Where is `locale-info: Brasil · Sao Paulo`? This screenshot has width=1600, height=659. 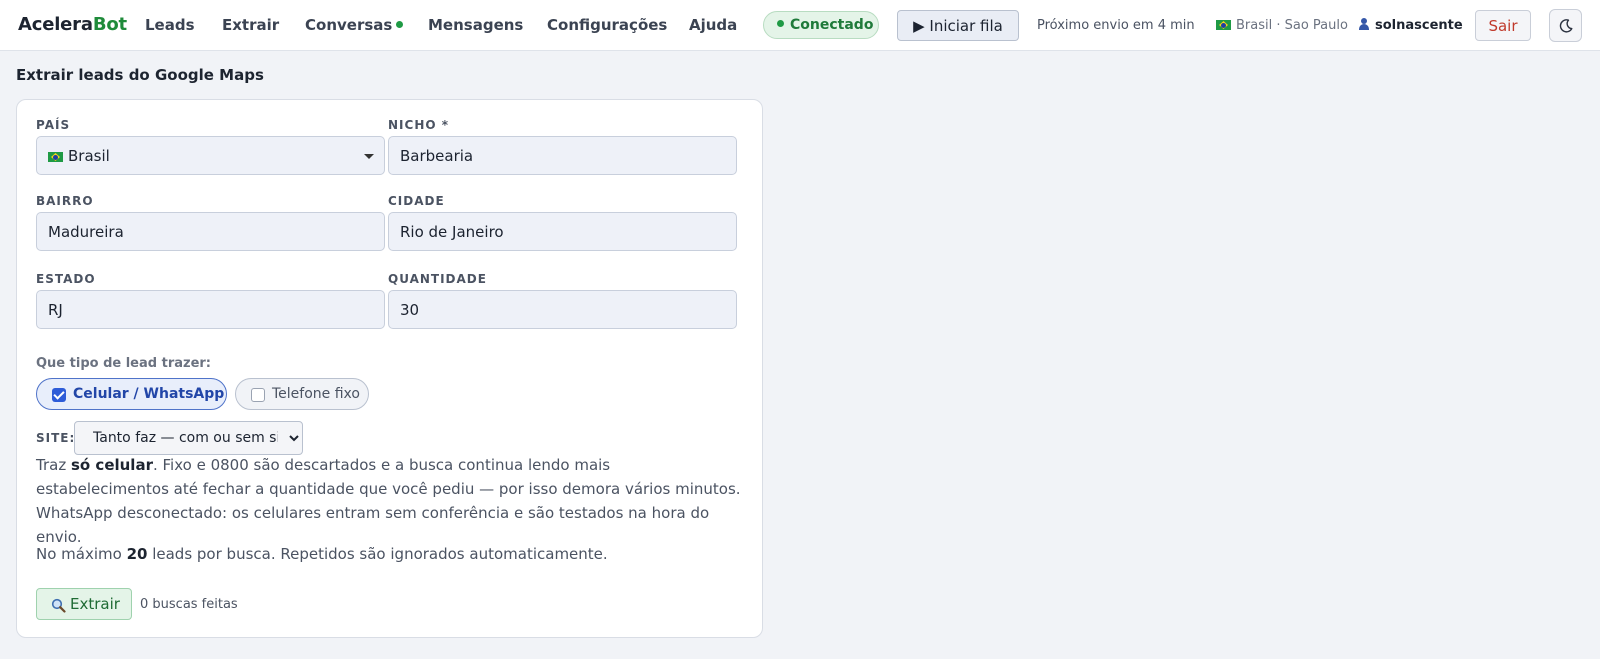
locale-info: Brasil · Sao Paulo is located at coordinates (1282, 25).